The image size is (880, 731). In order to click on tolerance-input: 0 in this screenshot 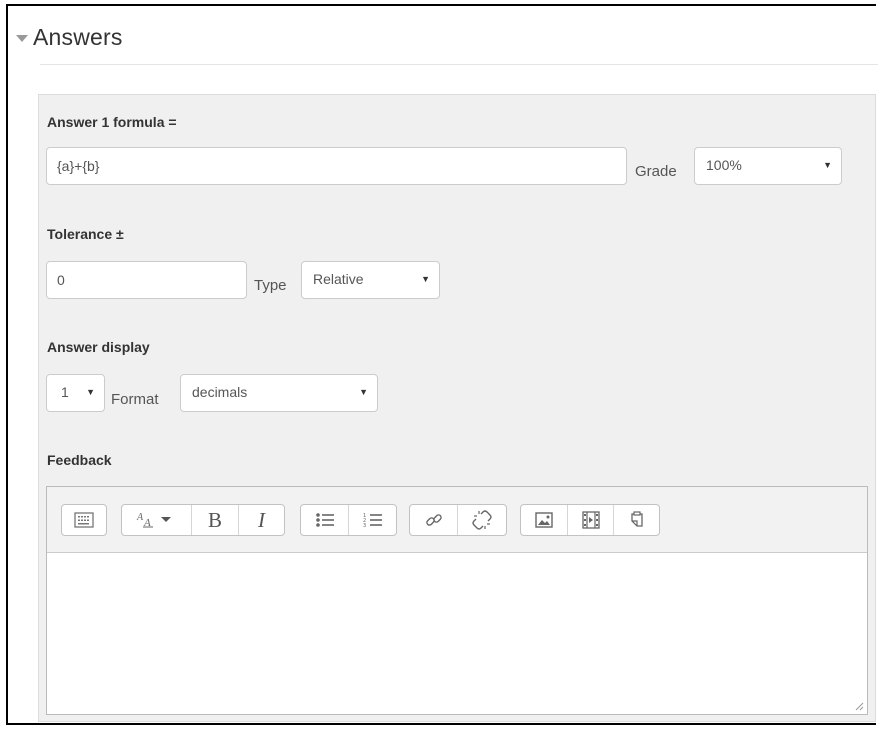, I will do `click(146, 280)`.